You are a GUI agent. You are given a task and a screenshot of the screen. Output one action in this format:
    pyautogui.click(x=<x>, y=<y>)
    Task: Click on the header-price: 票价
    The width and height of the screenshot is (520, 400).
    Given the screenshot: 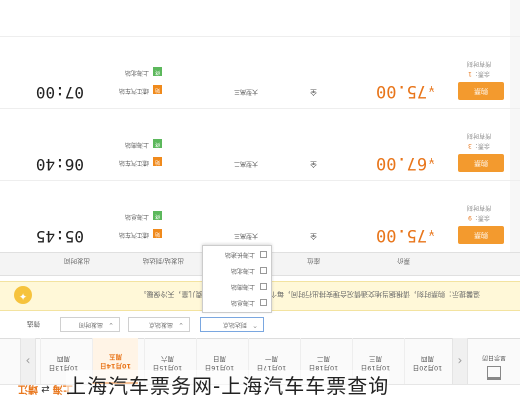 What is the action you would take?
    pyautogui.click(x=403, y=262)
    